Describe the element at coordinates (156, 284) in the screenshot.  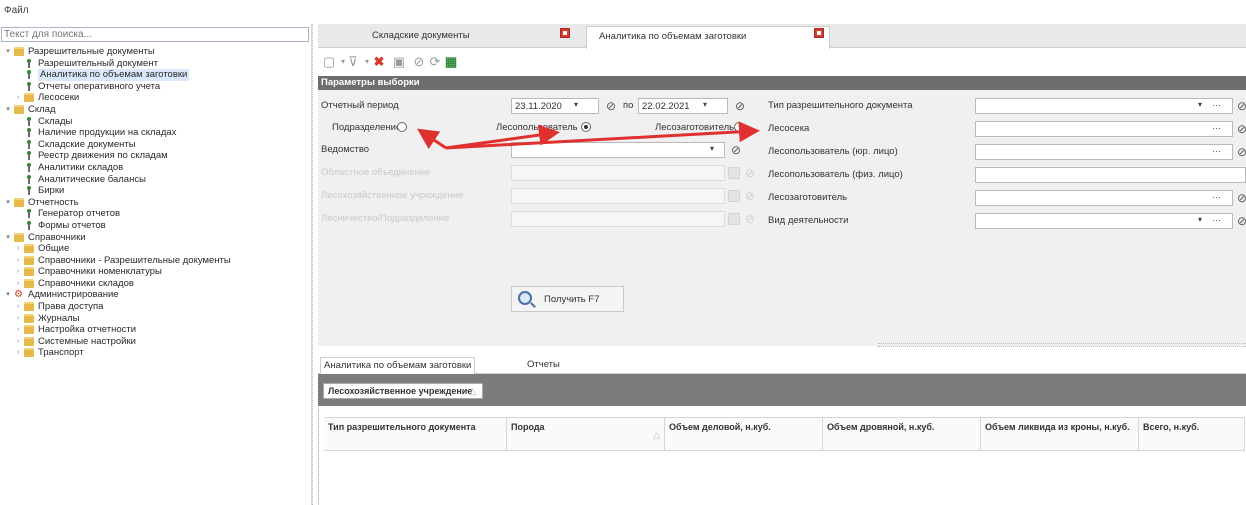
I see `tree-node: › Справочники складов` at that location.